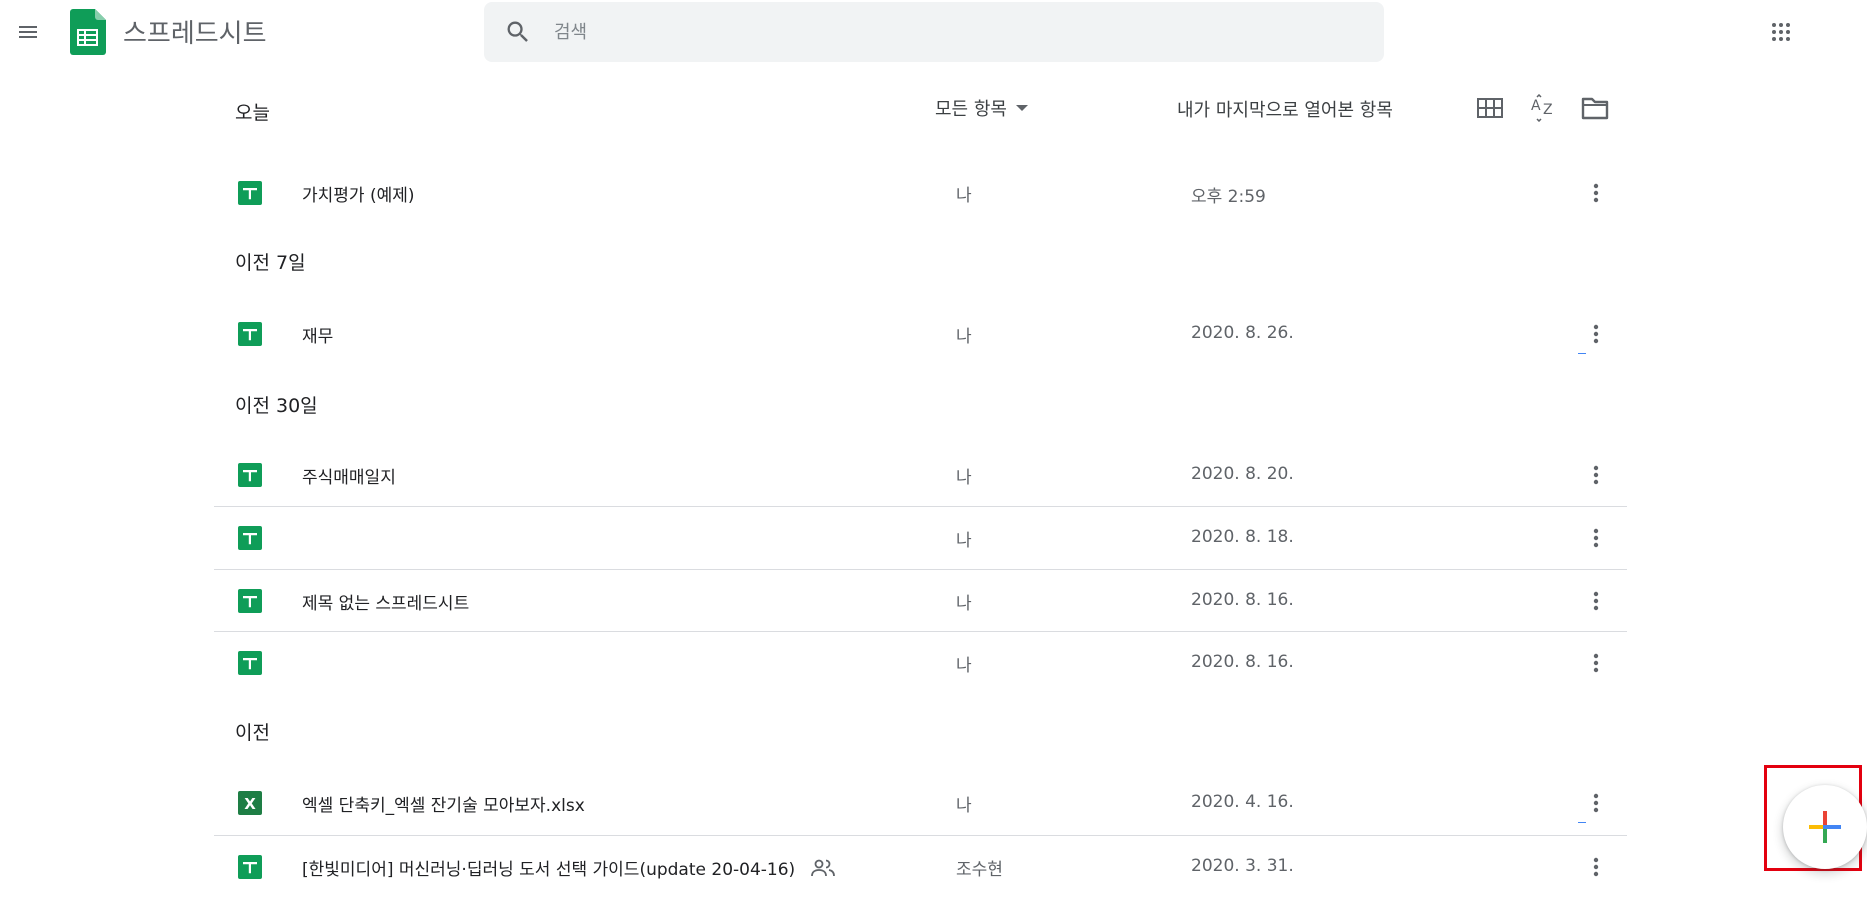  What do you see at coordinates (358, 196) in the screenshot?
I see `file-name: 가치평가 (예제)` at bounding box center [358, 196].